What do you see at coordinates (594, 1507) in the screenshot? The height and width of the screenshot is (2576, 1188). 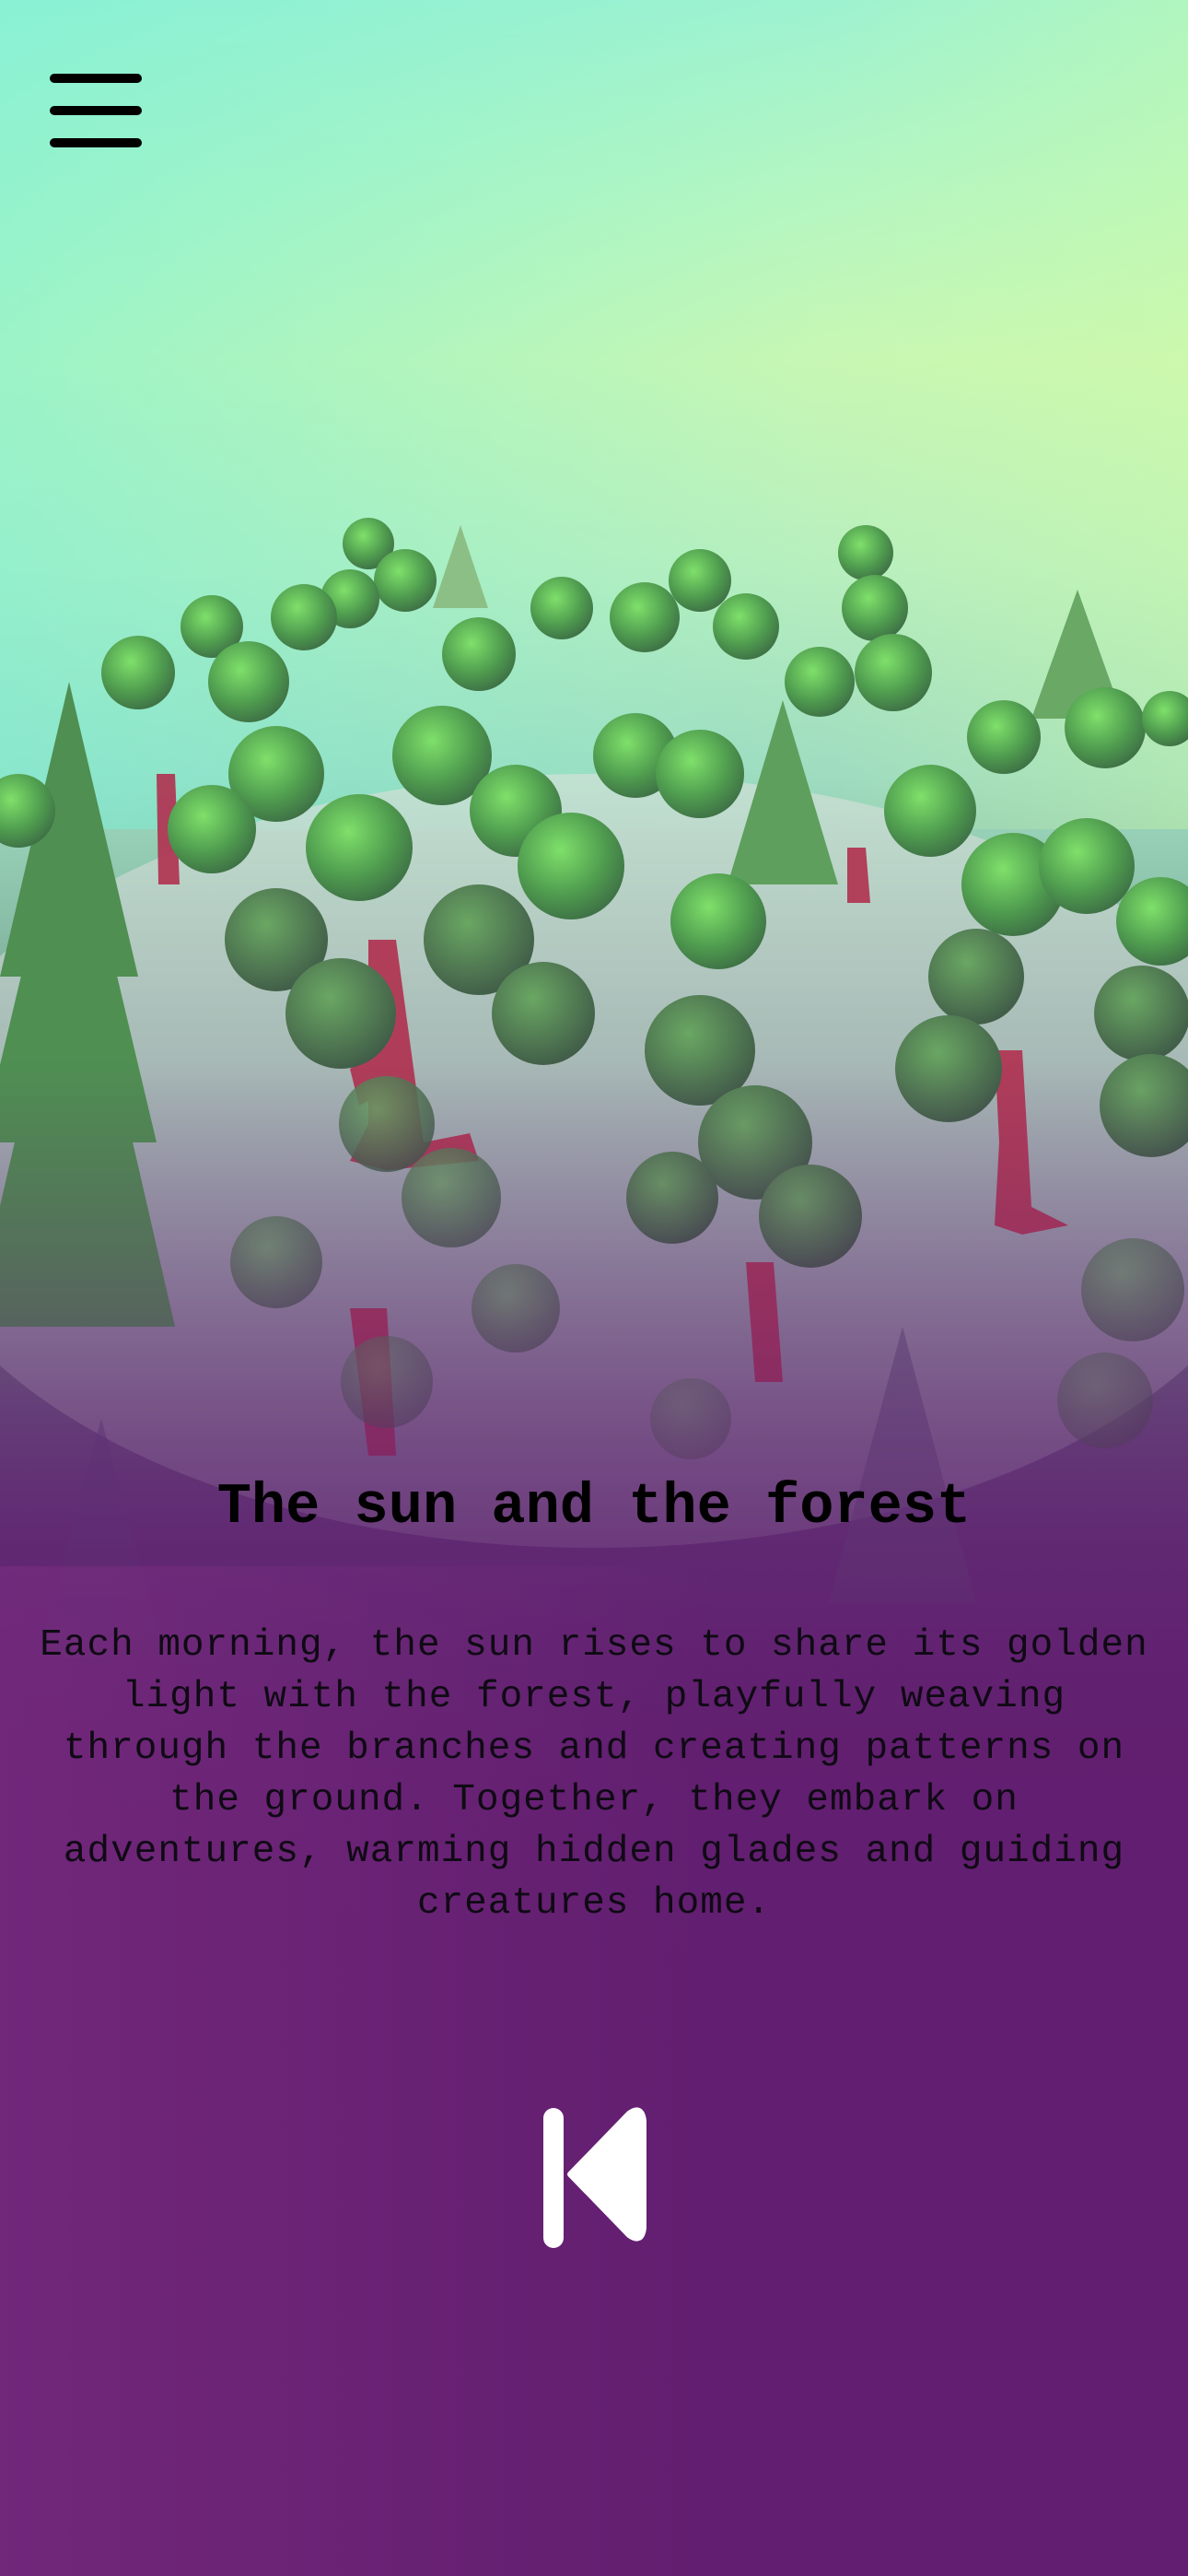 I see `story-title: The sun and the forest` at bounding box center [594, 1507].